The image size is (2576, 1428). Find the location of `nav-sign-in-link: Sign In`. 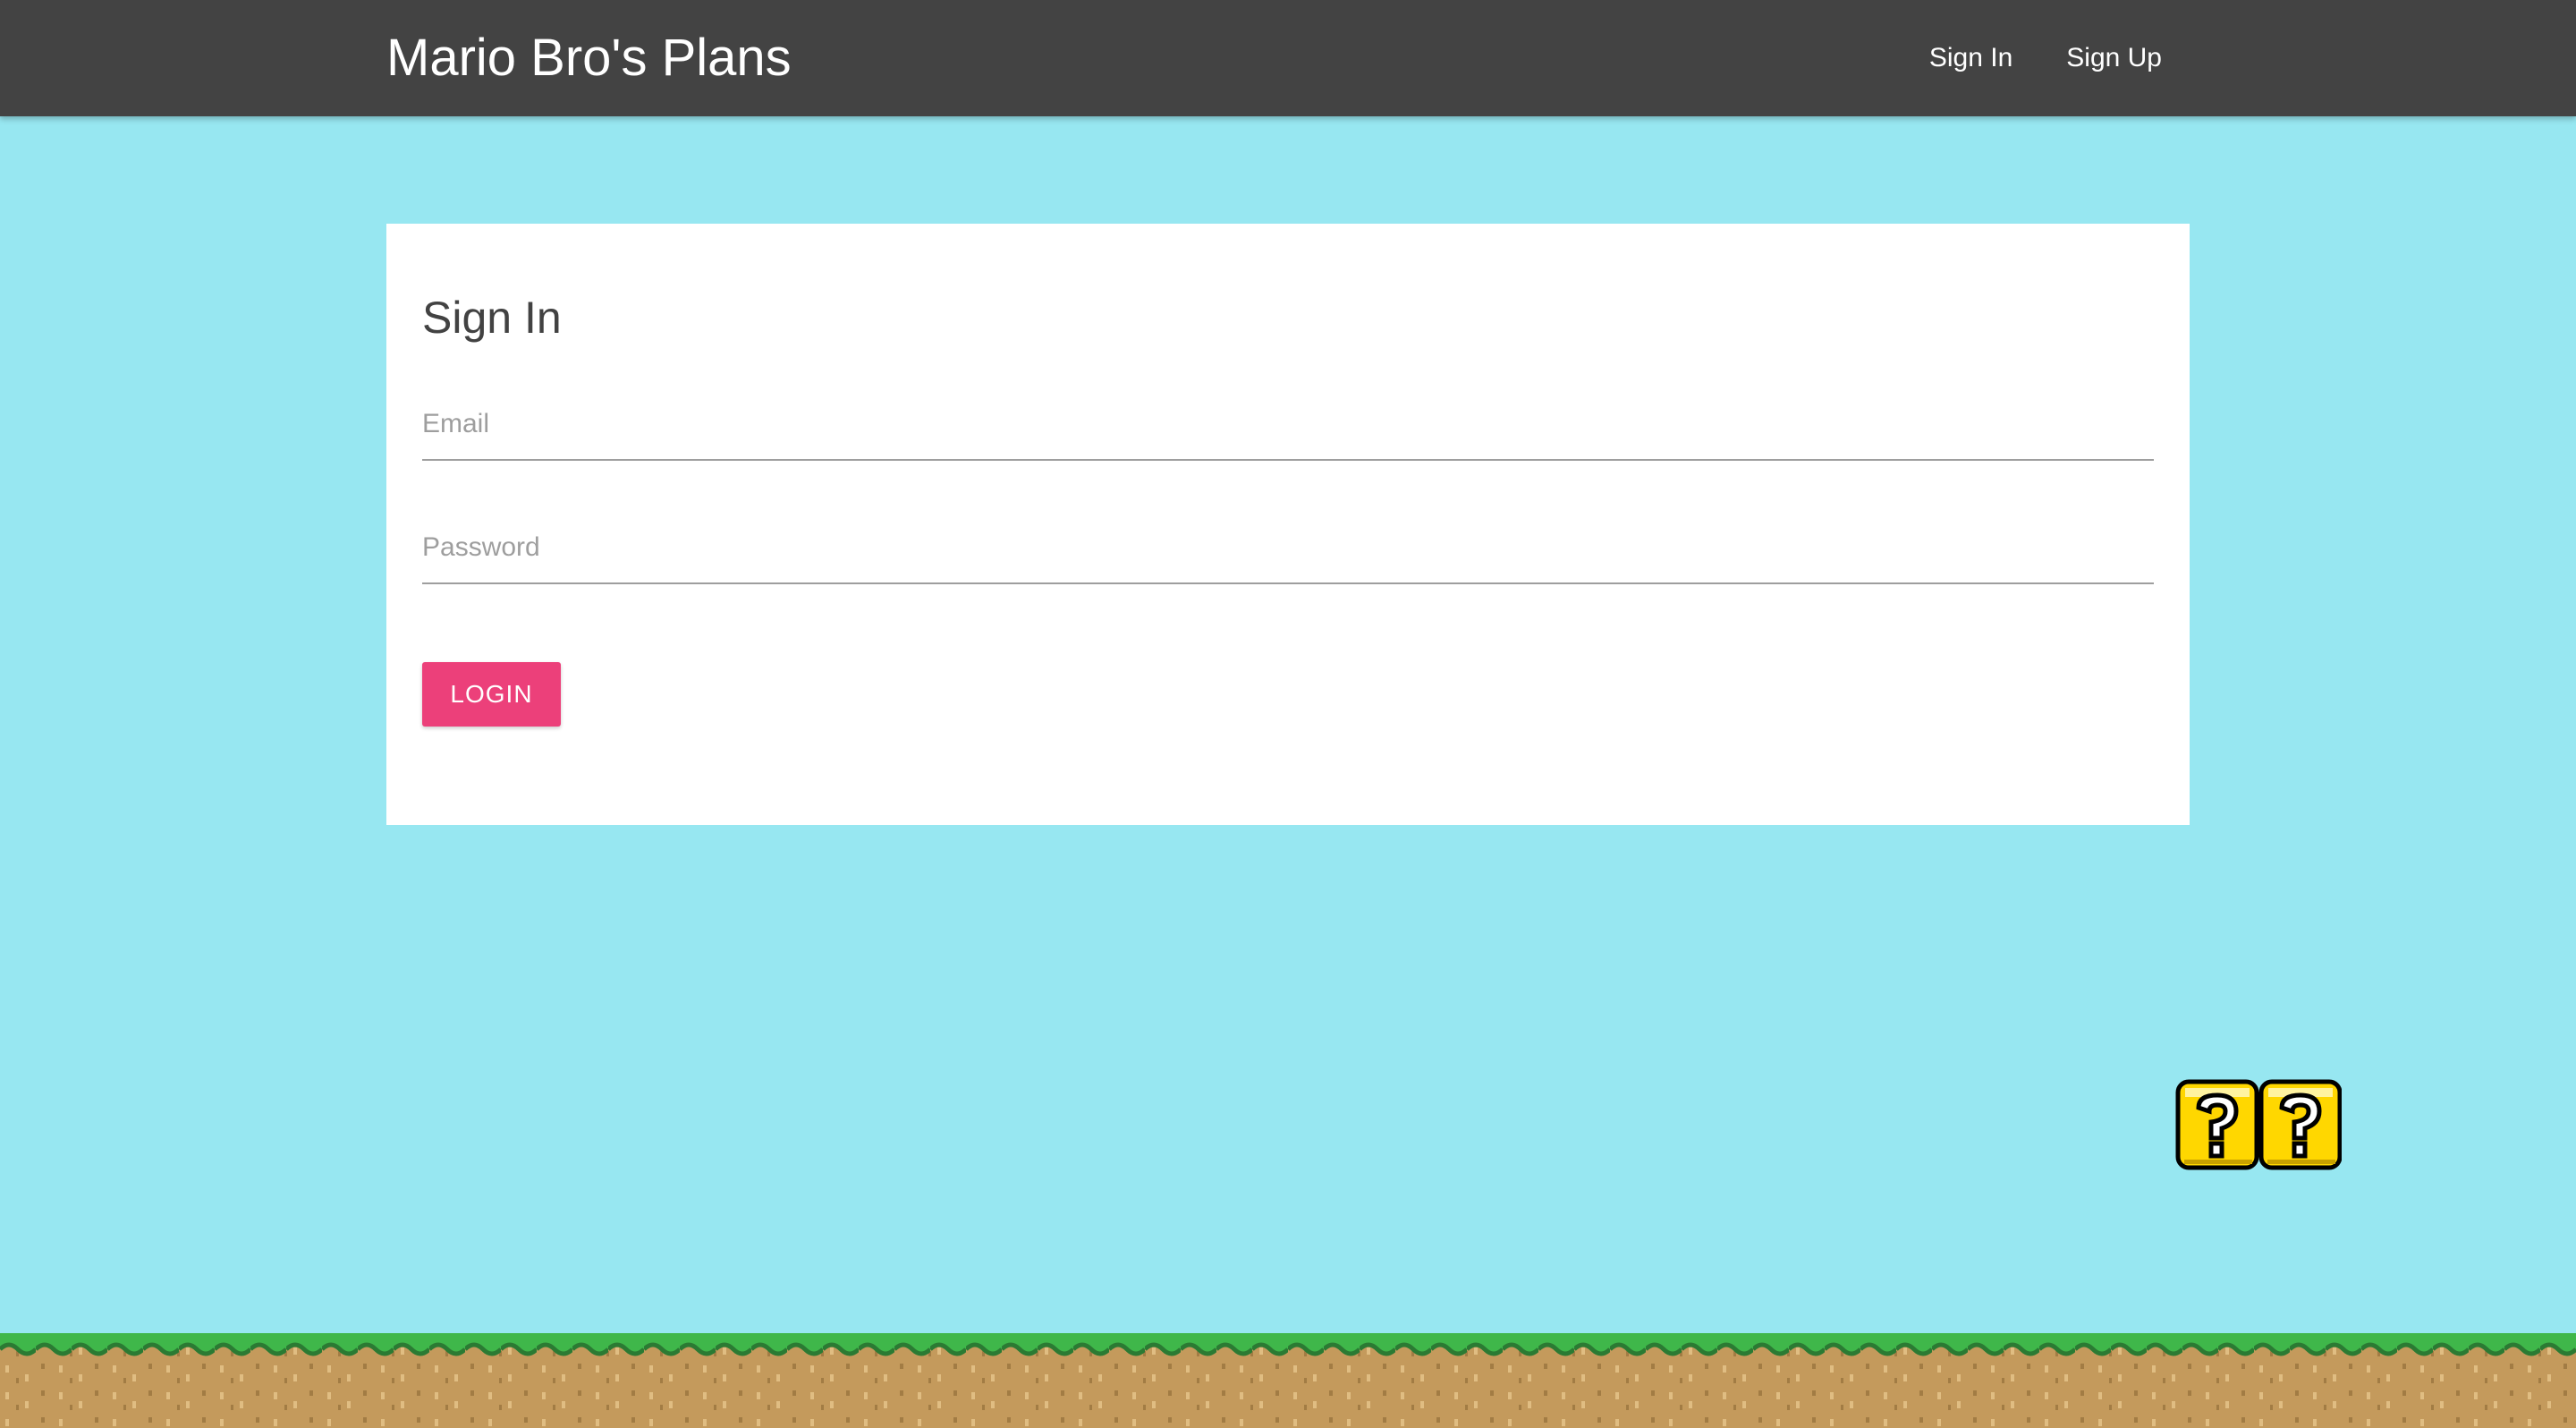

nav-sign-in-link: Sign In is located at coordinates (1970, 58).